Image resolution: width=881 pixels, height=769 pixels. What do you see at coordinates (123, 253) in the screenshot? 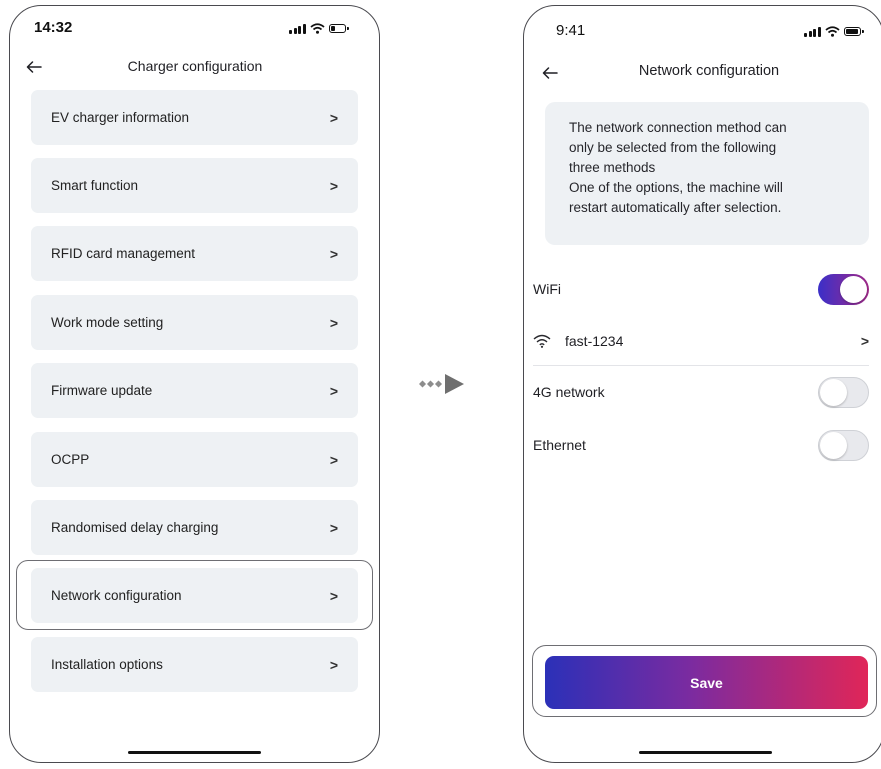
I see `menu-item-label: RFID card management` at bounding box center [123, 253].